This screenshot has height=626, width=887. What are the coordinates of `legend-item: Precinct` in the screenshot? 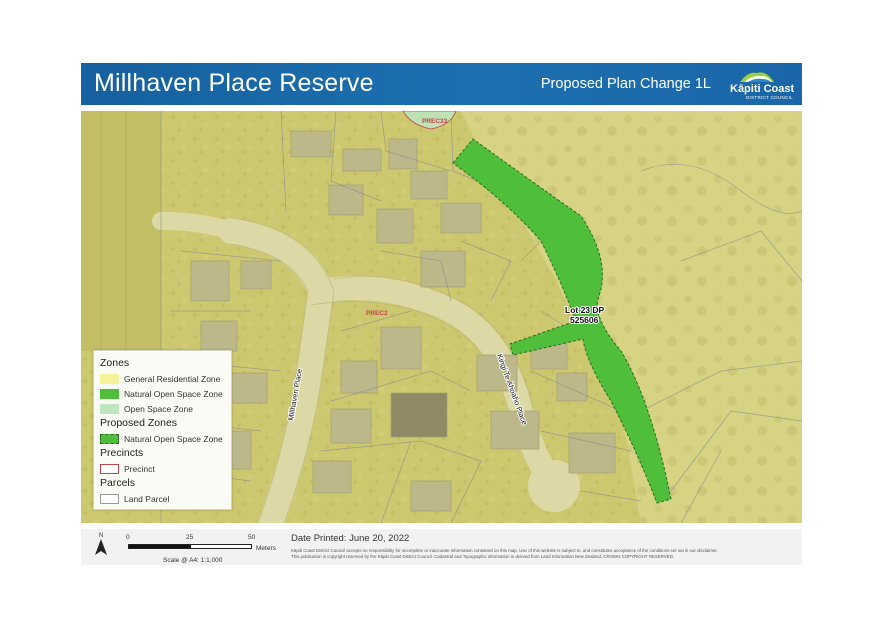 It's located at (127, 468).